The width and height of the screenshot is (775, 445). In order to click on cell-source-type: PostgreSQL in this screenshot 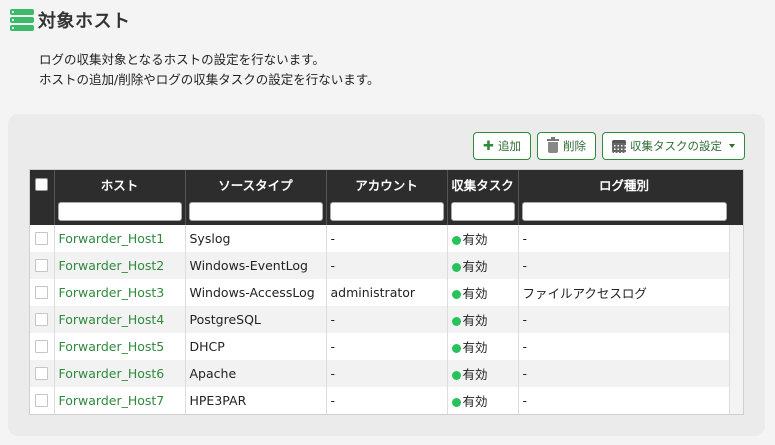, I will do `click(256, 319)`.